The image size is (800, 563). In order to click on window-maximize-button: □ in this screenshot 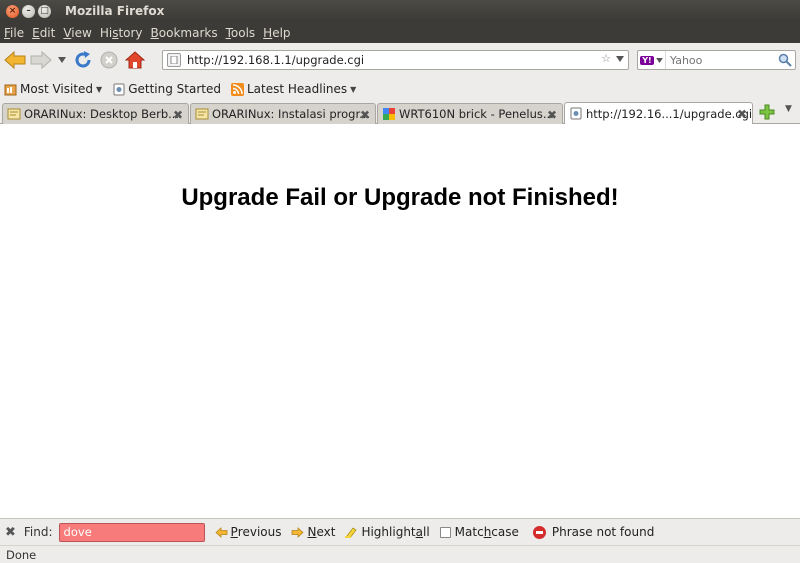, I will do `click(44, 11)`.